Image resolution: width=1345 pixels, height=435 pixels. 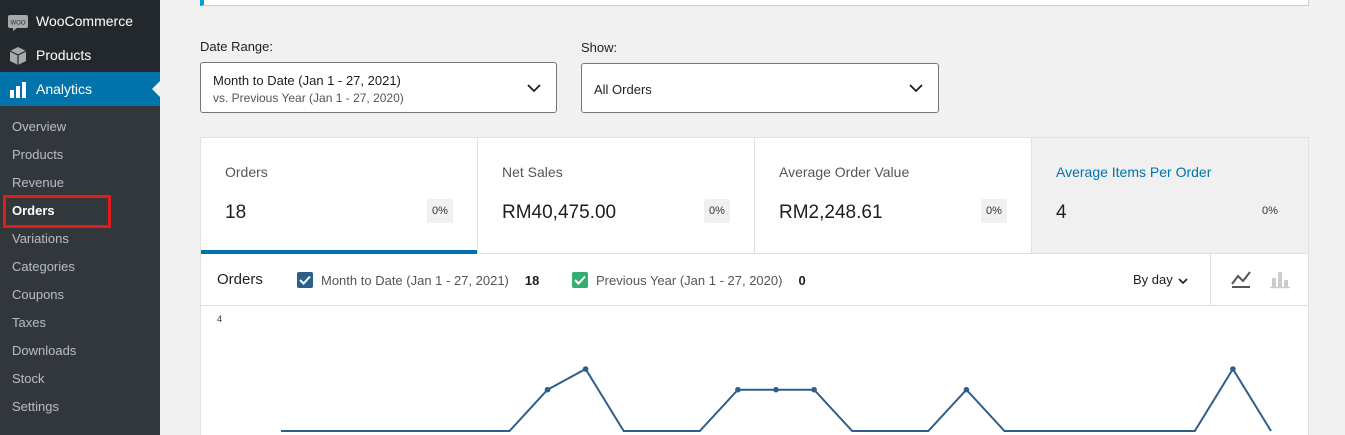 What do you see at coordinates (240, 279) in the screenshot?
I see `chart-title: Orders` at bounding box center [240, 279].